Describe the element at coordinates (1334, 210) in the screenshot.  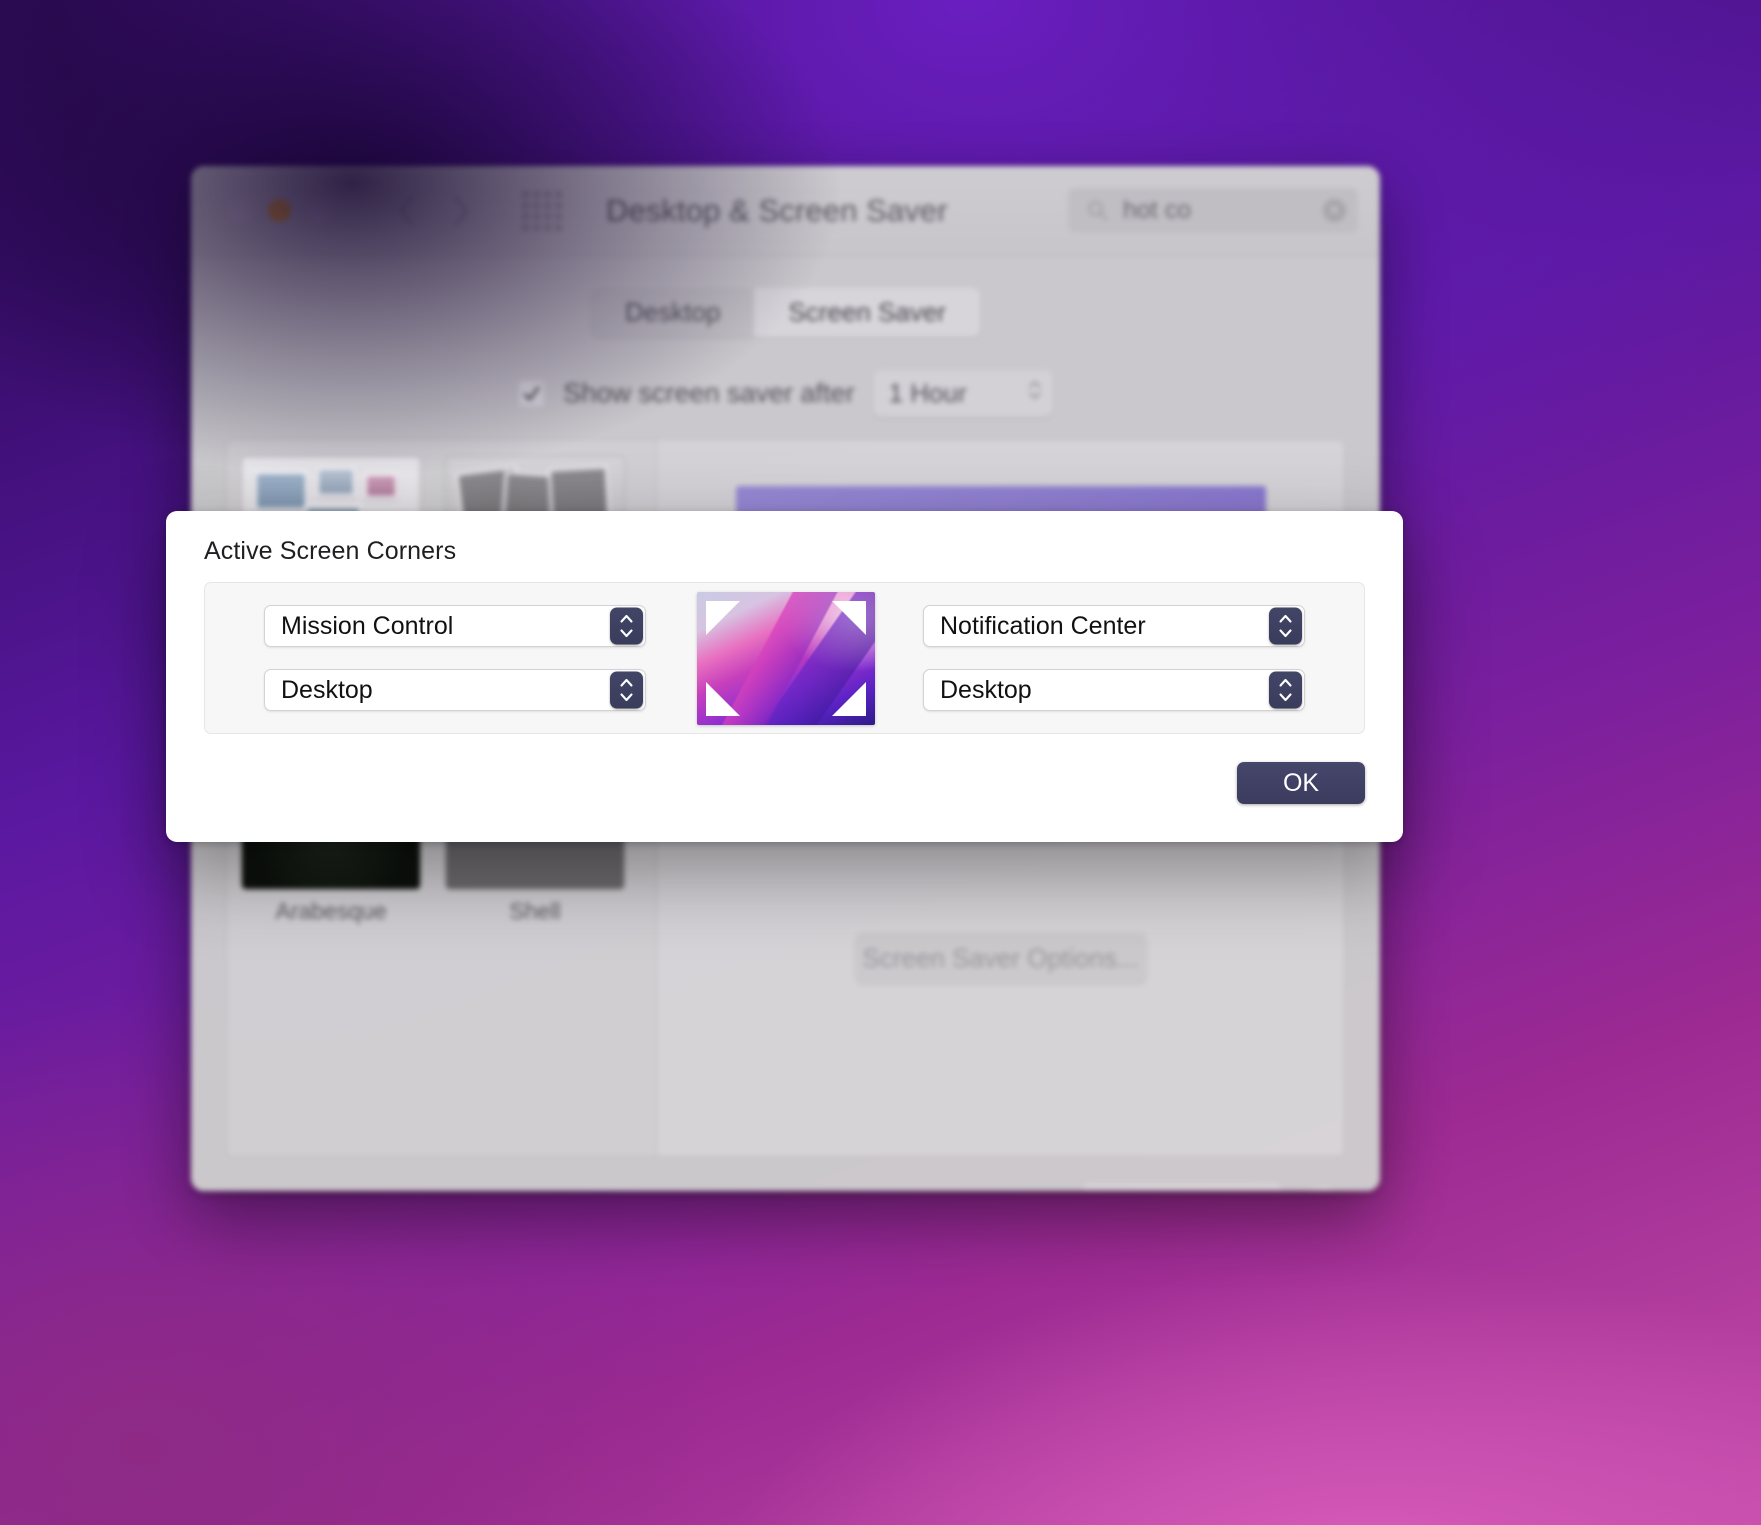
I see `clear-search-icon: ✕` at that location.